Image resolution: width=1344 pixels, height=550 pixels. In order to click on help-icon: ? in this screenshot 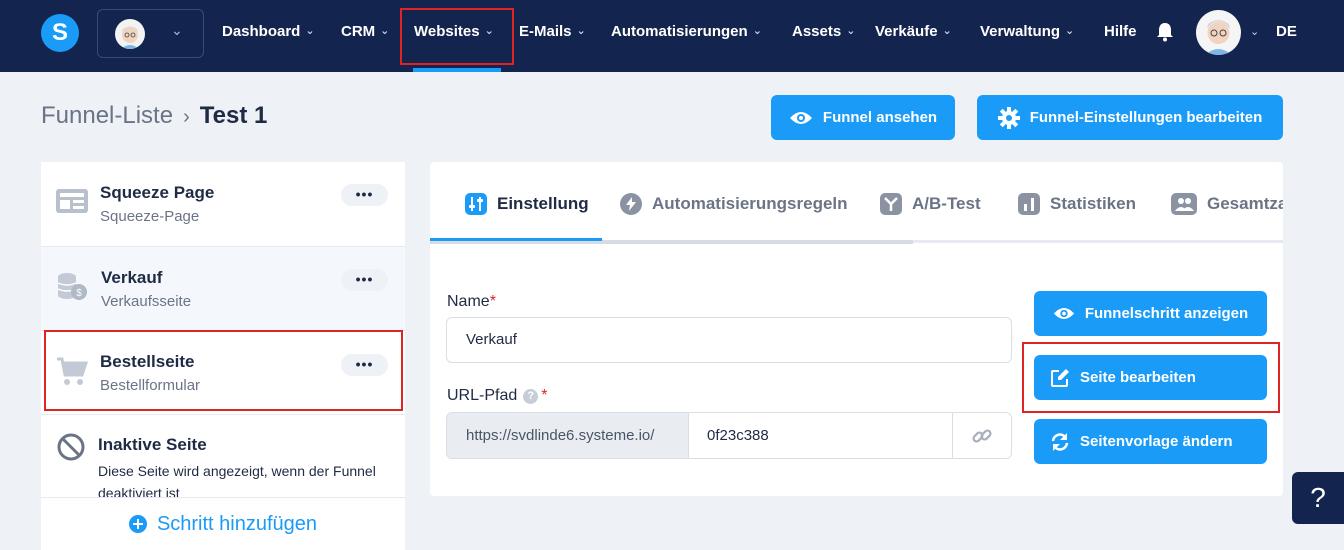, I will do `click(531, 396)`.